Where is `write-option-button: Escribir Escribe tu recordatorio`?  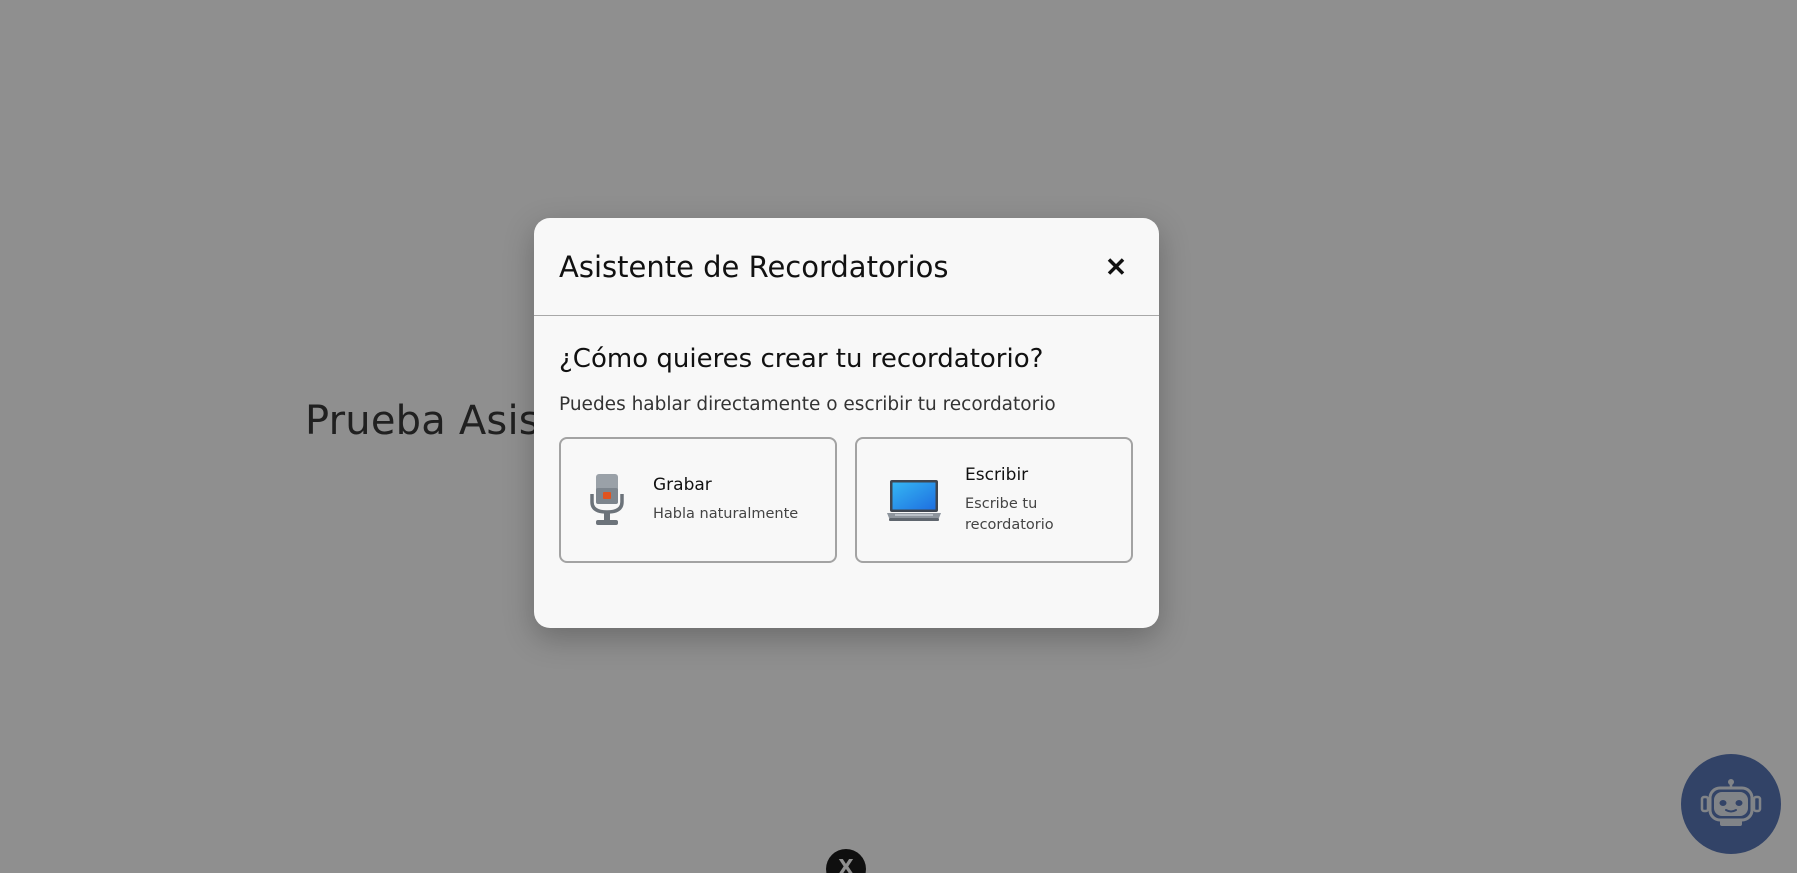
write-option-button: Escribir Escribe tu recordatorio is located at coordinates (994, 500).